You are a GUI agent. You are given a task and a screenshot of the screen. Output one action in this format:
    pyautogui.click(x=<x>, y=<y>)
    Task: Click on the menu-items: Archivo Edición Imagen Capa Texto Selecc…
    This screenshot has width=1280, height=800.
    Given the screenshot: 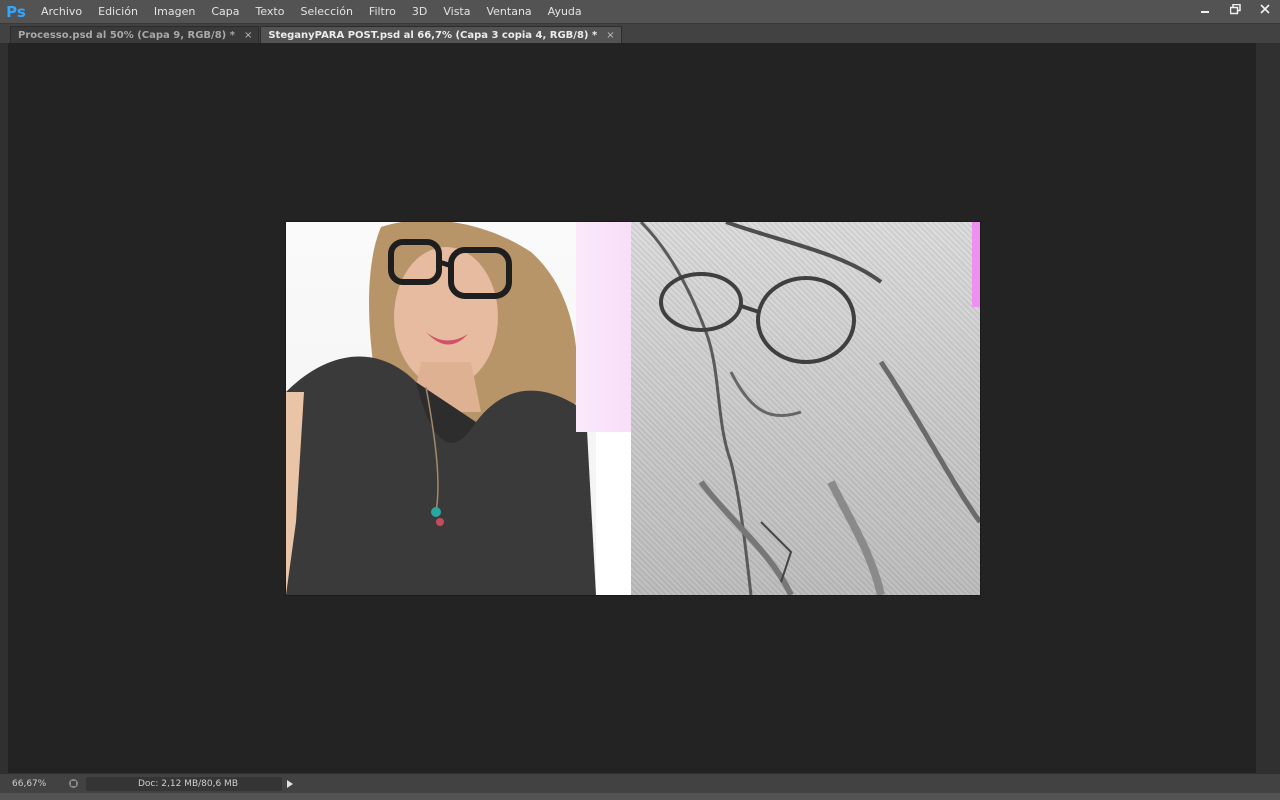 What is the action you would take?
    pyautogui.click(x=311, y=12)
    